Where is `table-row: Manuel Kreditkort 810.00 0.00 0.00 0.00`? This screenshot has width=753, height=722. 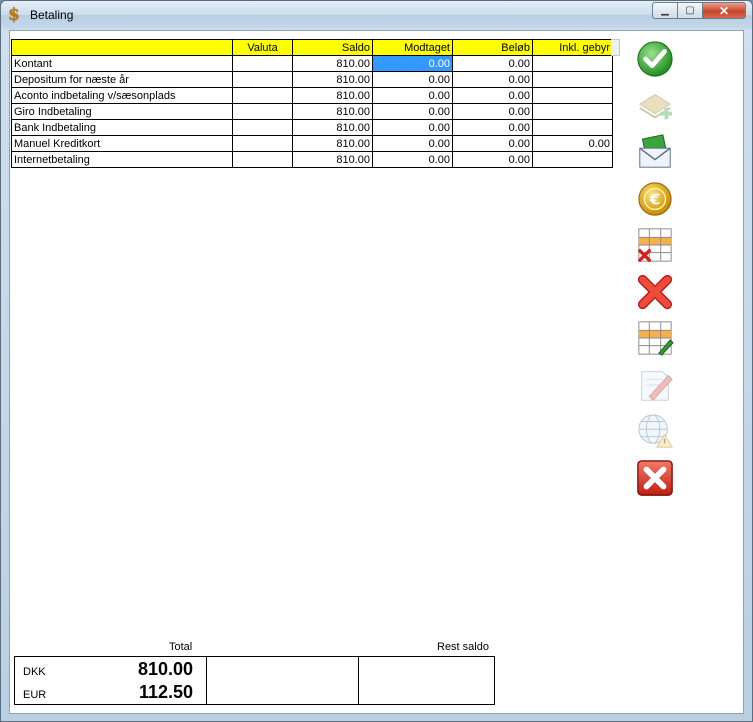
table-row: Manuel Kreditkort 810.00 0.00 0.00 0.00 is located at coordinates (312, 143).